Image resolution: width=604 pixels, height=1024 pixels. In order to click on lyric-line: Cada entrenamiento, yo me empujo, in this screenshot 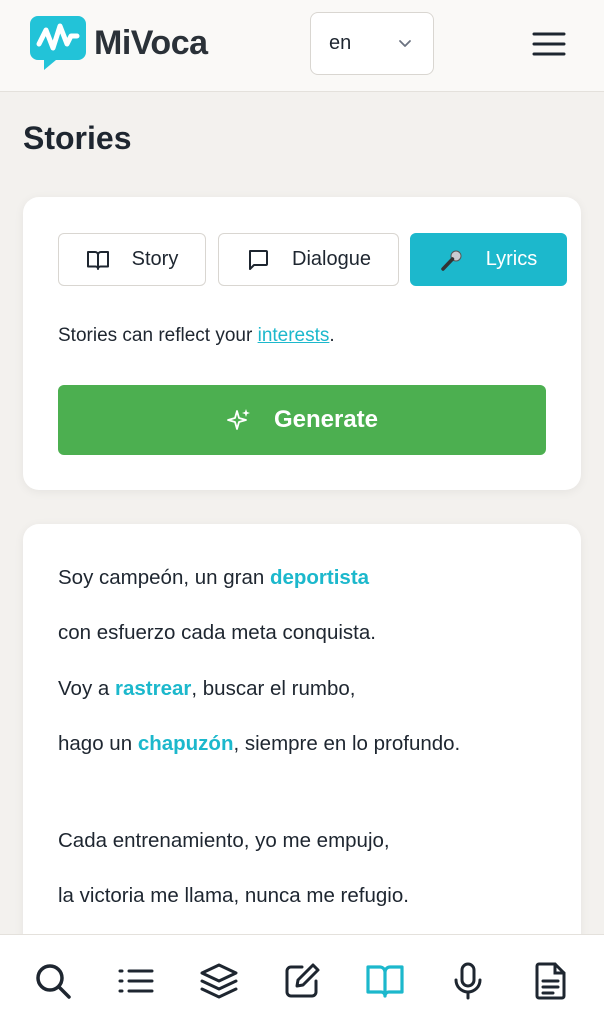, I will do `click(224, 841)`.